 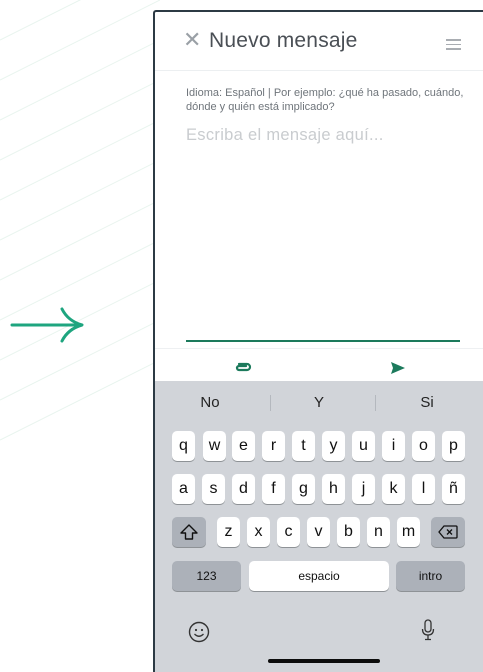 What do you see at coordinates (243, 489) in the screenshot?
I see `key-d: d` at bounding box center [243, 489].